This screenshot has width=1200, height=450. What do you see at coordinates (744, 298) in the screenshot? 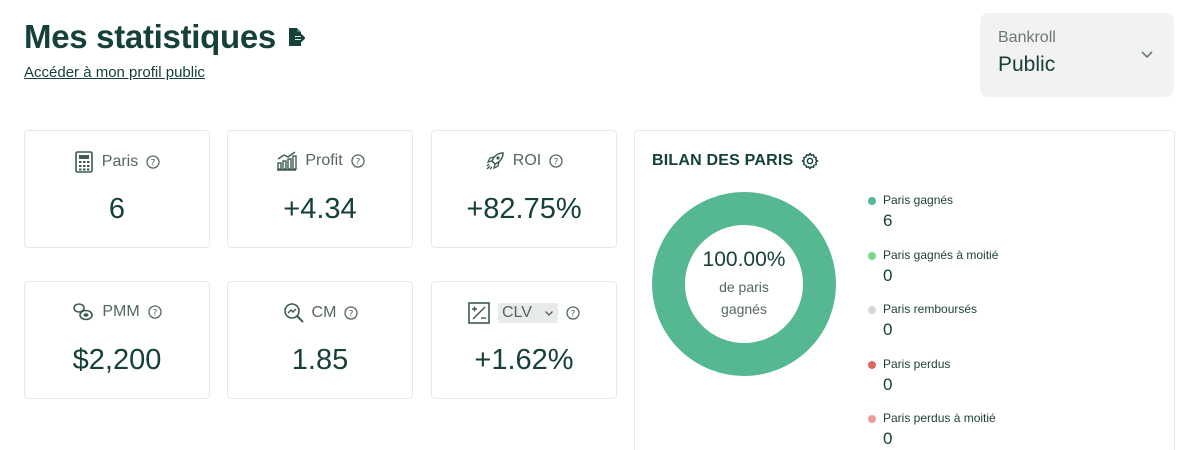
I see `donut-caption: de paris gagnés` at bounding box center [744, 298].